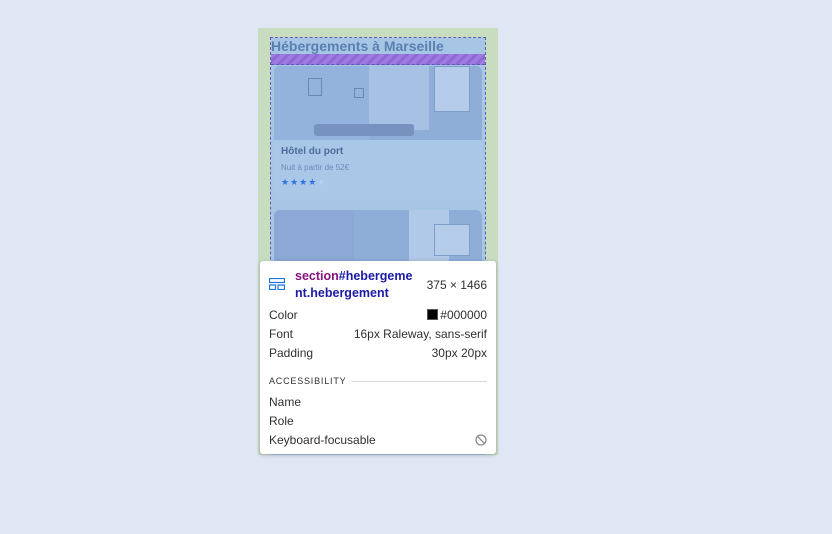 The image size is (832, 534). I want to click on hotel-image, so click(378, 103).